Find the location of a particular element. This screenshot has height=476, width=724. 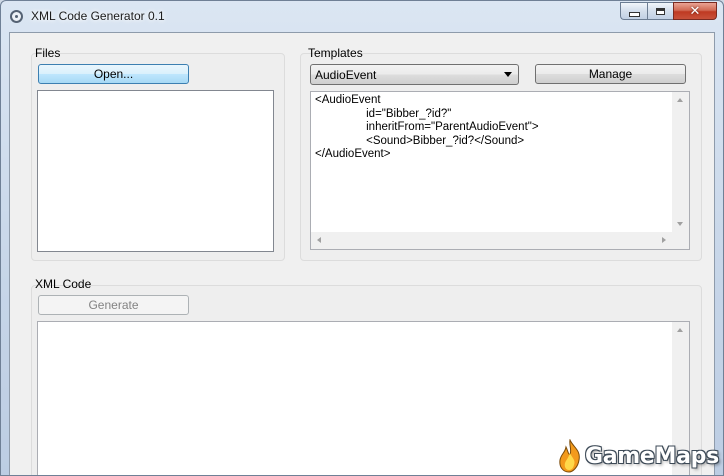

dropdown-arrow-icon is located at coordinates (508, 74).